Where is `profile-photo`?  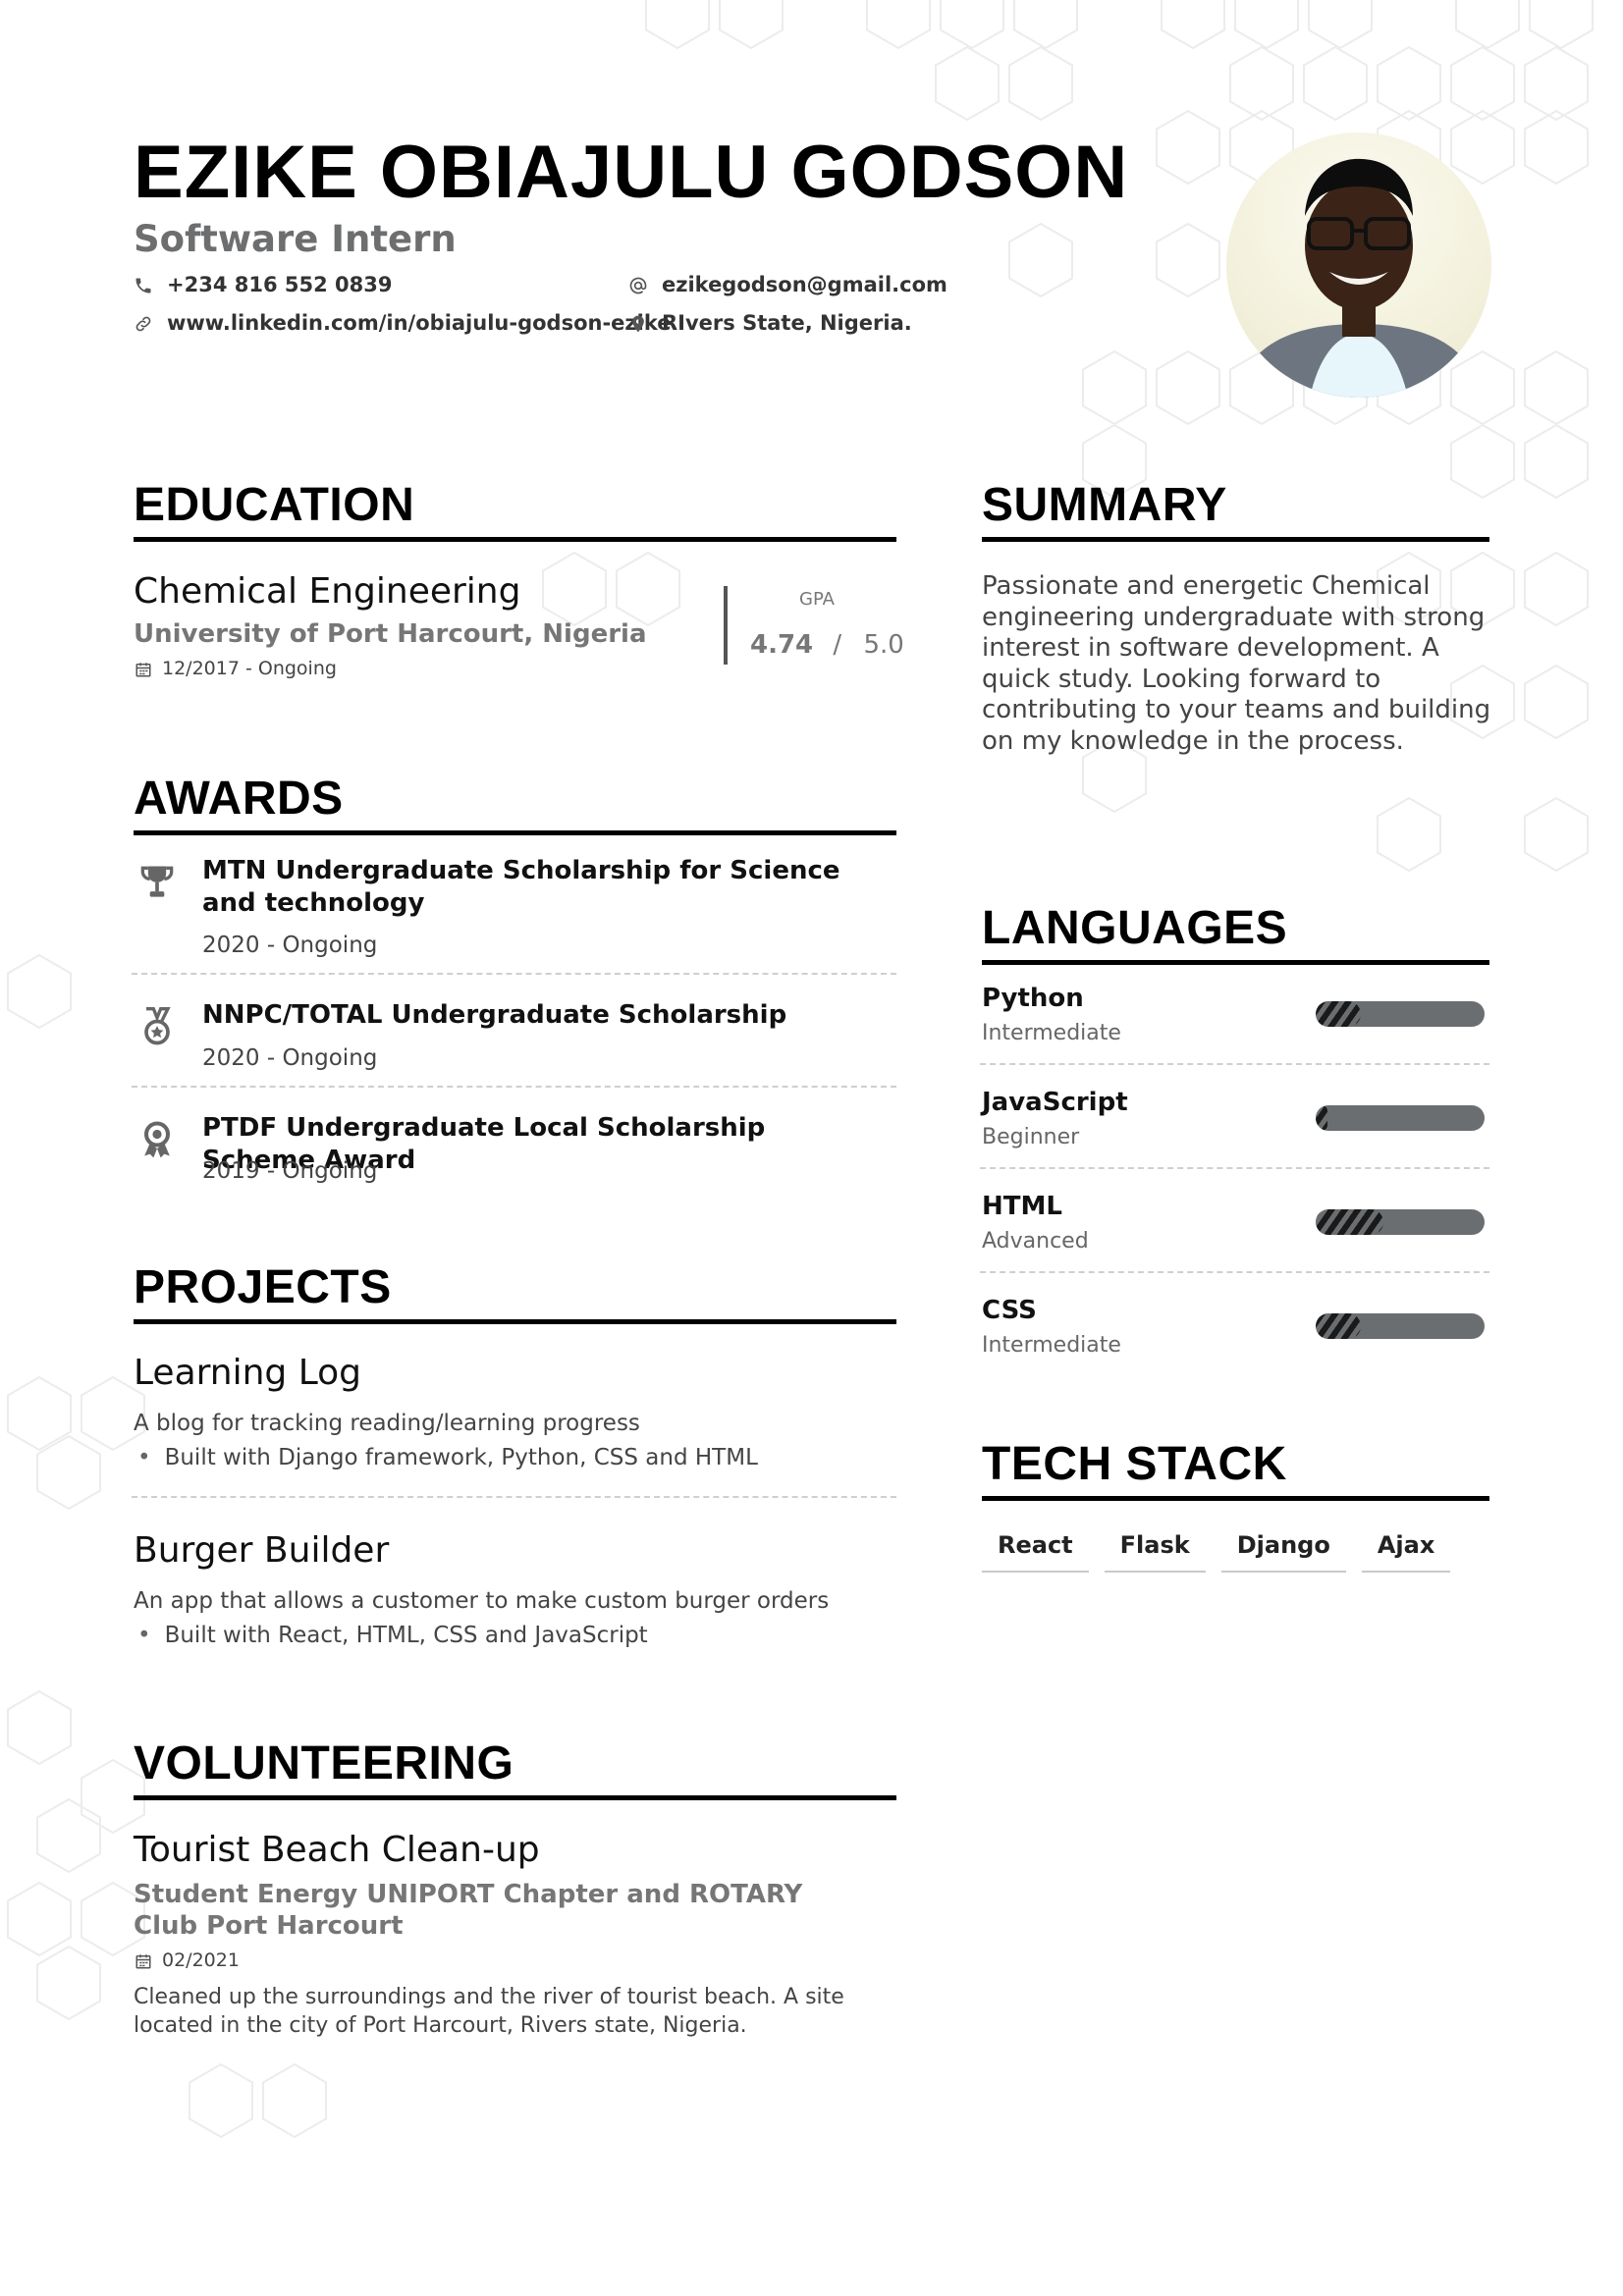
profile-photo is located at coordinates (1358, 265).